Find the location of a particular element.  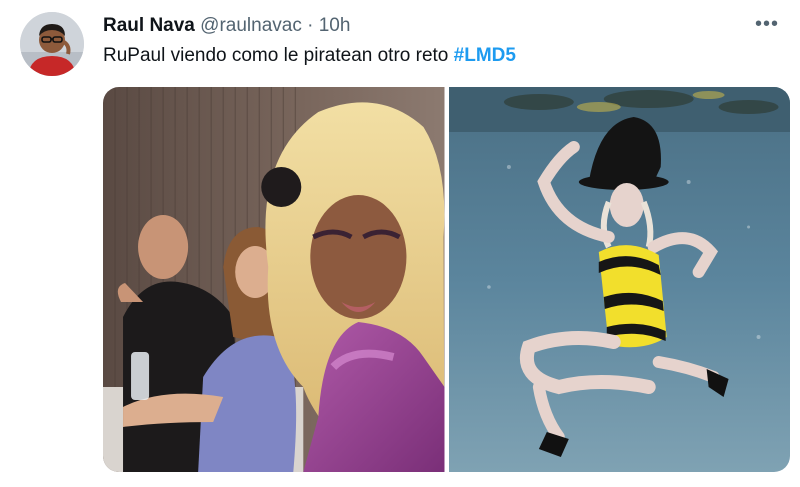

author-name: Raul Nava is located at coordinates (149, 25).